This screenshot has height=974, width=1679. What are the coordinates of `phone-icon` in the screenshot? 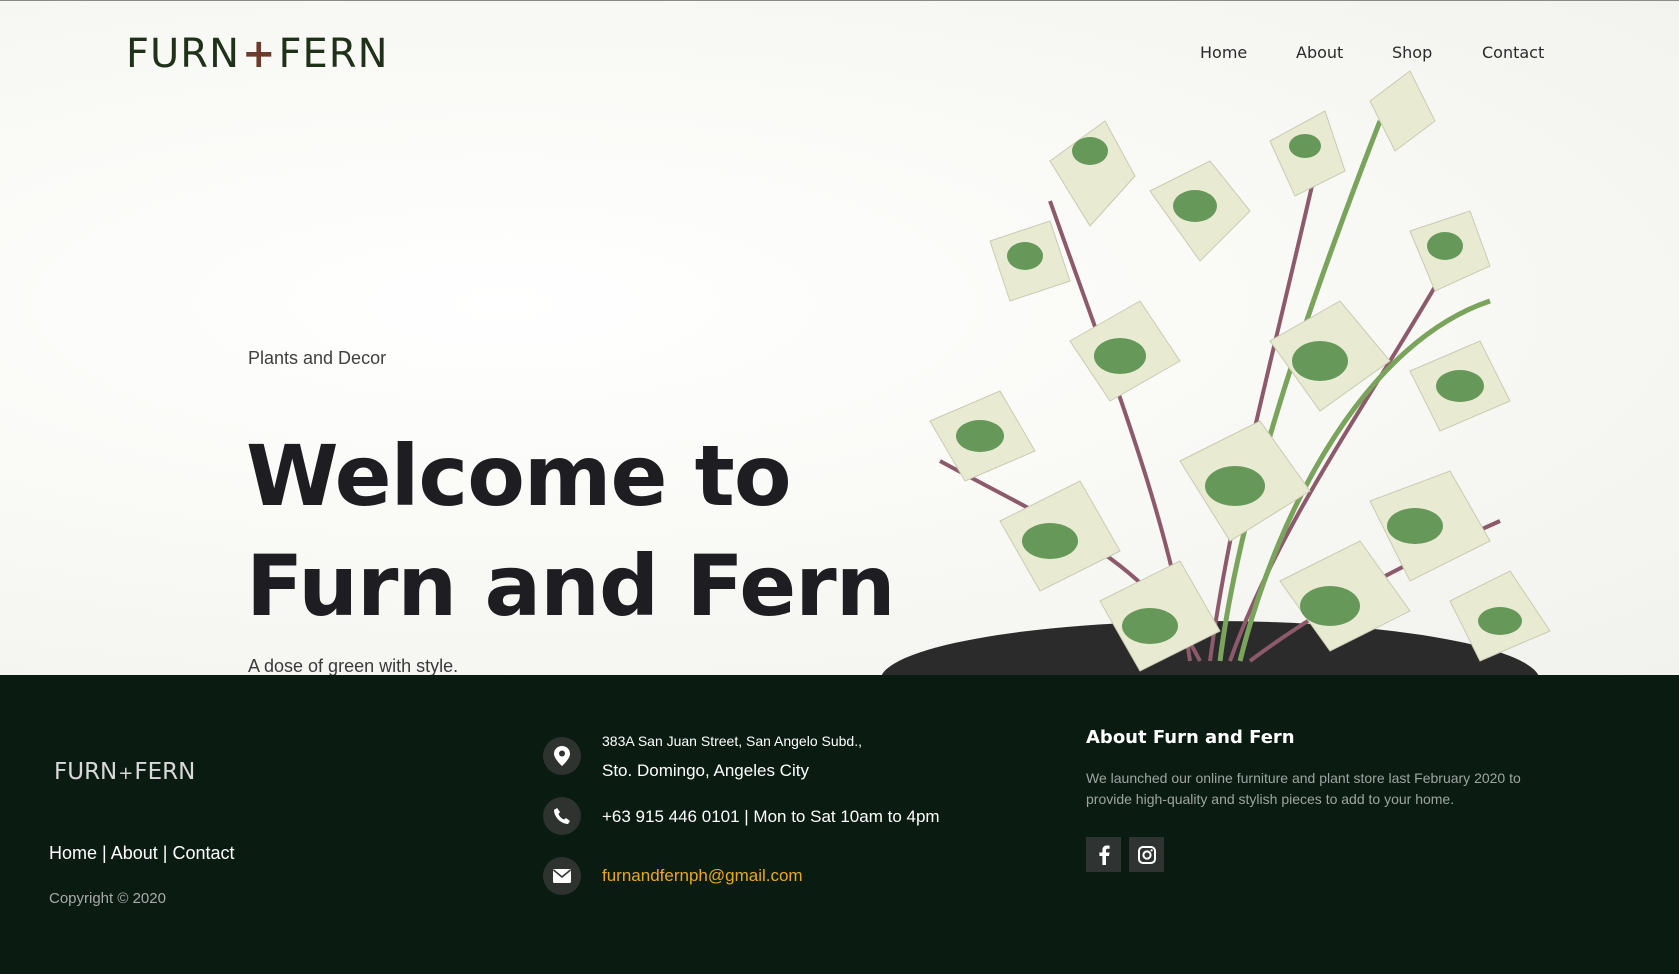 It's located at (562, 816).